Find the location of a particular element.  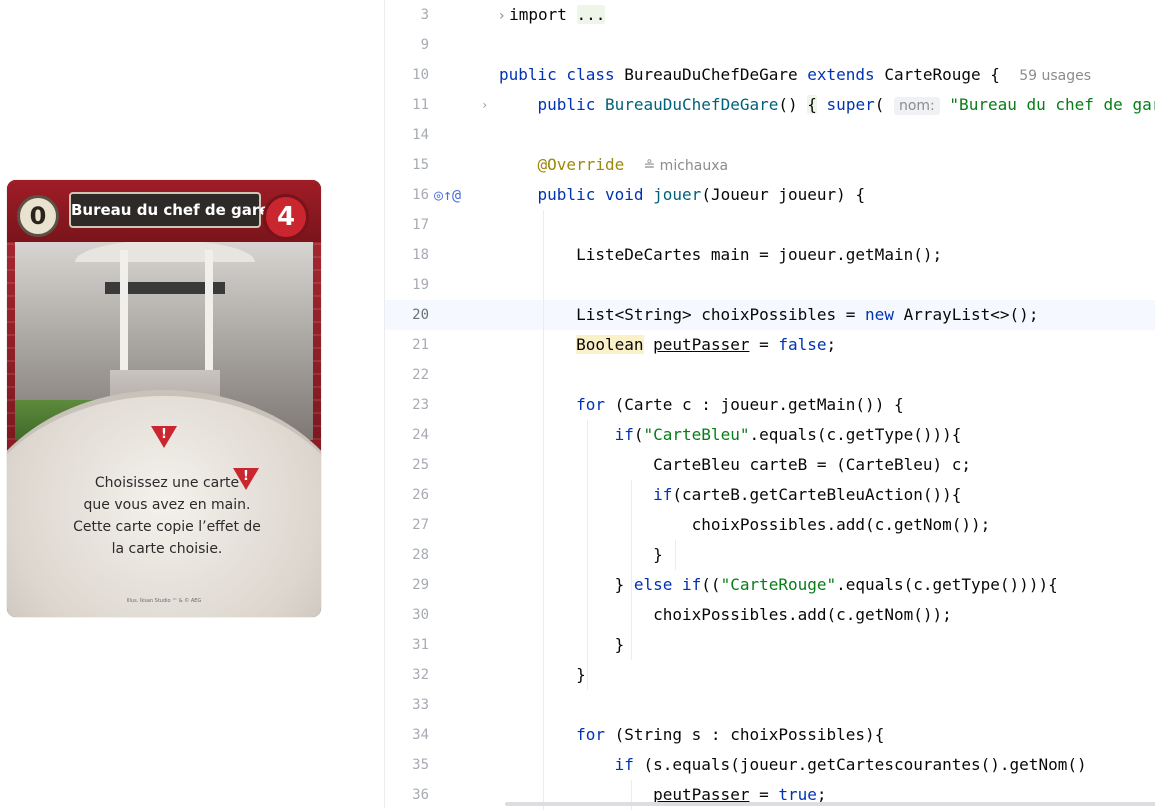

warning-icon: ! is located at coordinates (164, 437).